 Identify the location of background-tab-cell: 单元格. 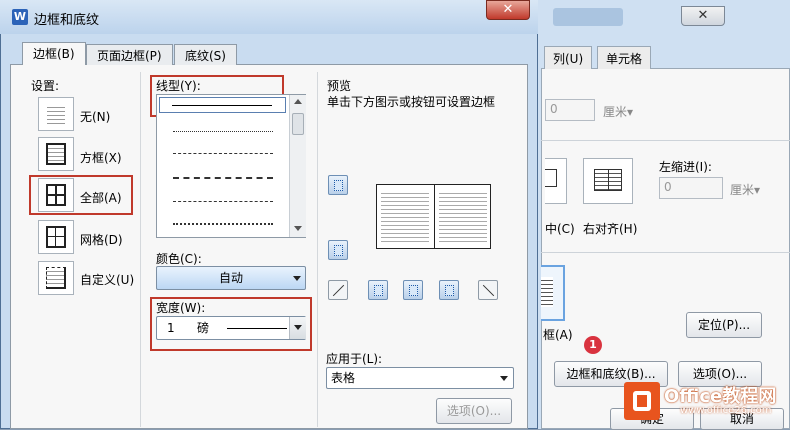
(624, 57).